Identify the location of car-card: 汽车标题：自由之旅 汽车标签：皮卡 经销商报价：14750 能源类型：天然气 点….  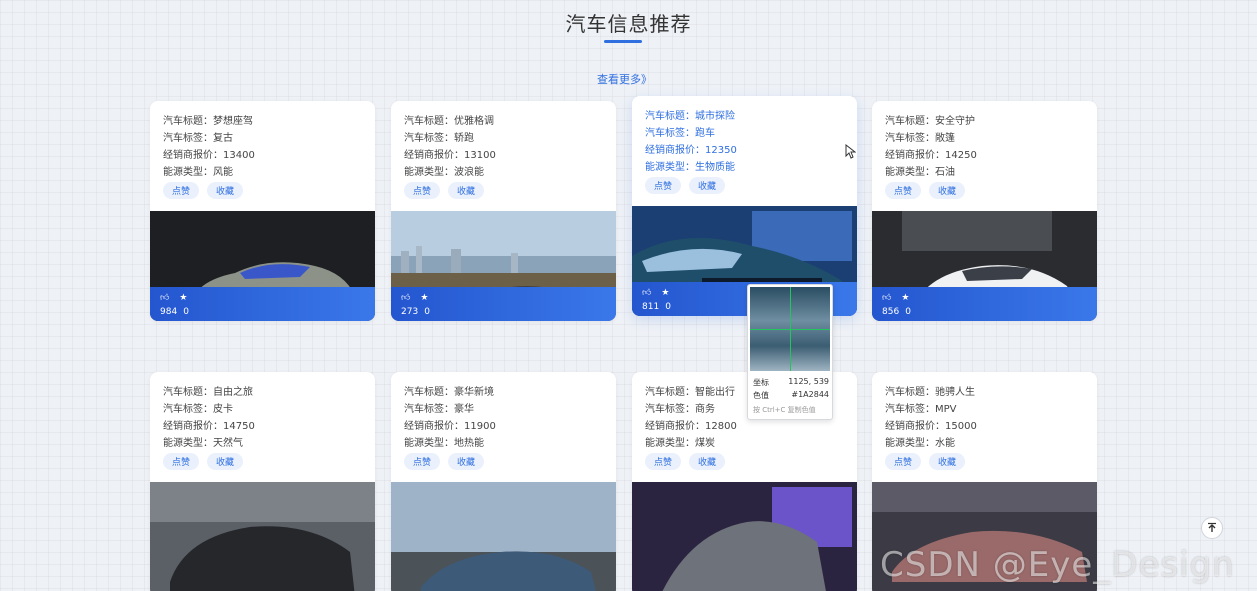
(262, 481).